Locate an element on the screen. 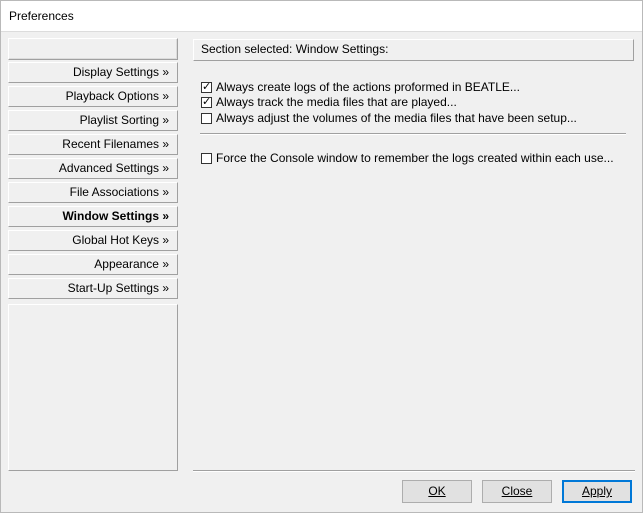  close-button: Close is located at coordinates (517, 491).